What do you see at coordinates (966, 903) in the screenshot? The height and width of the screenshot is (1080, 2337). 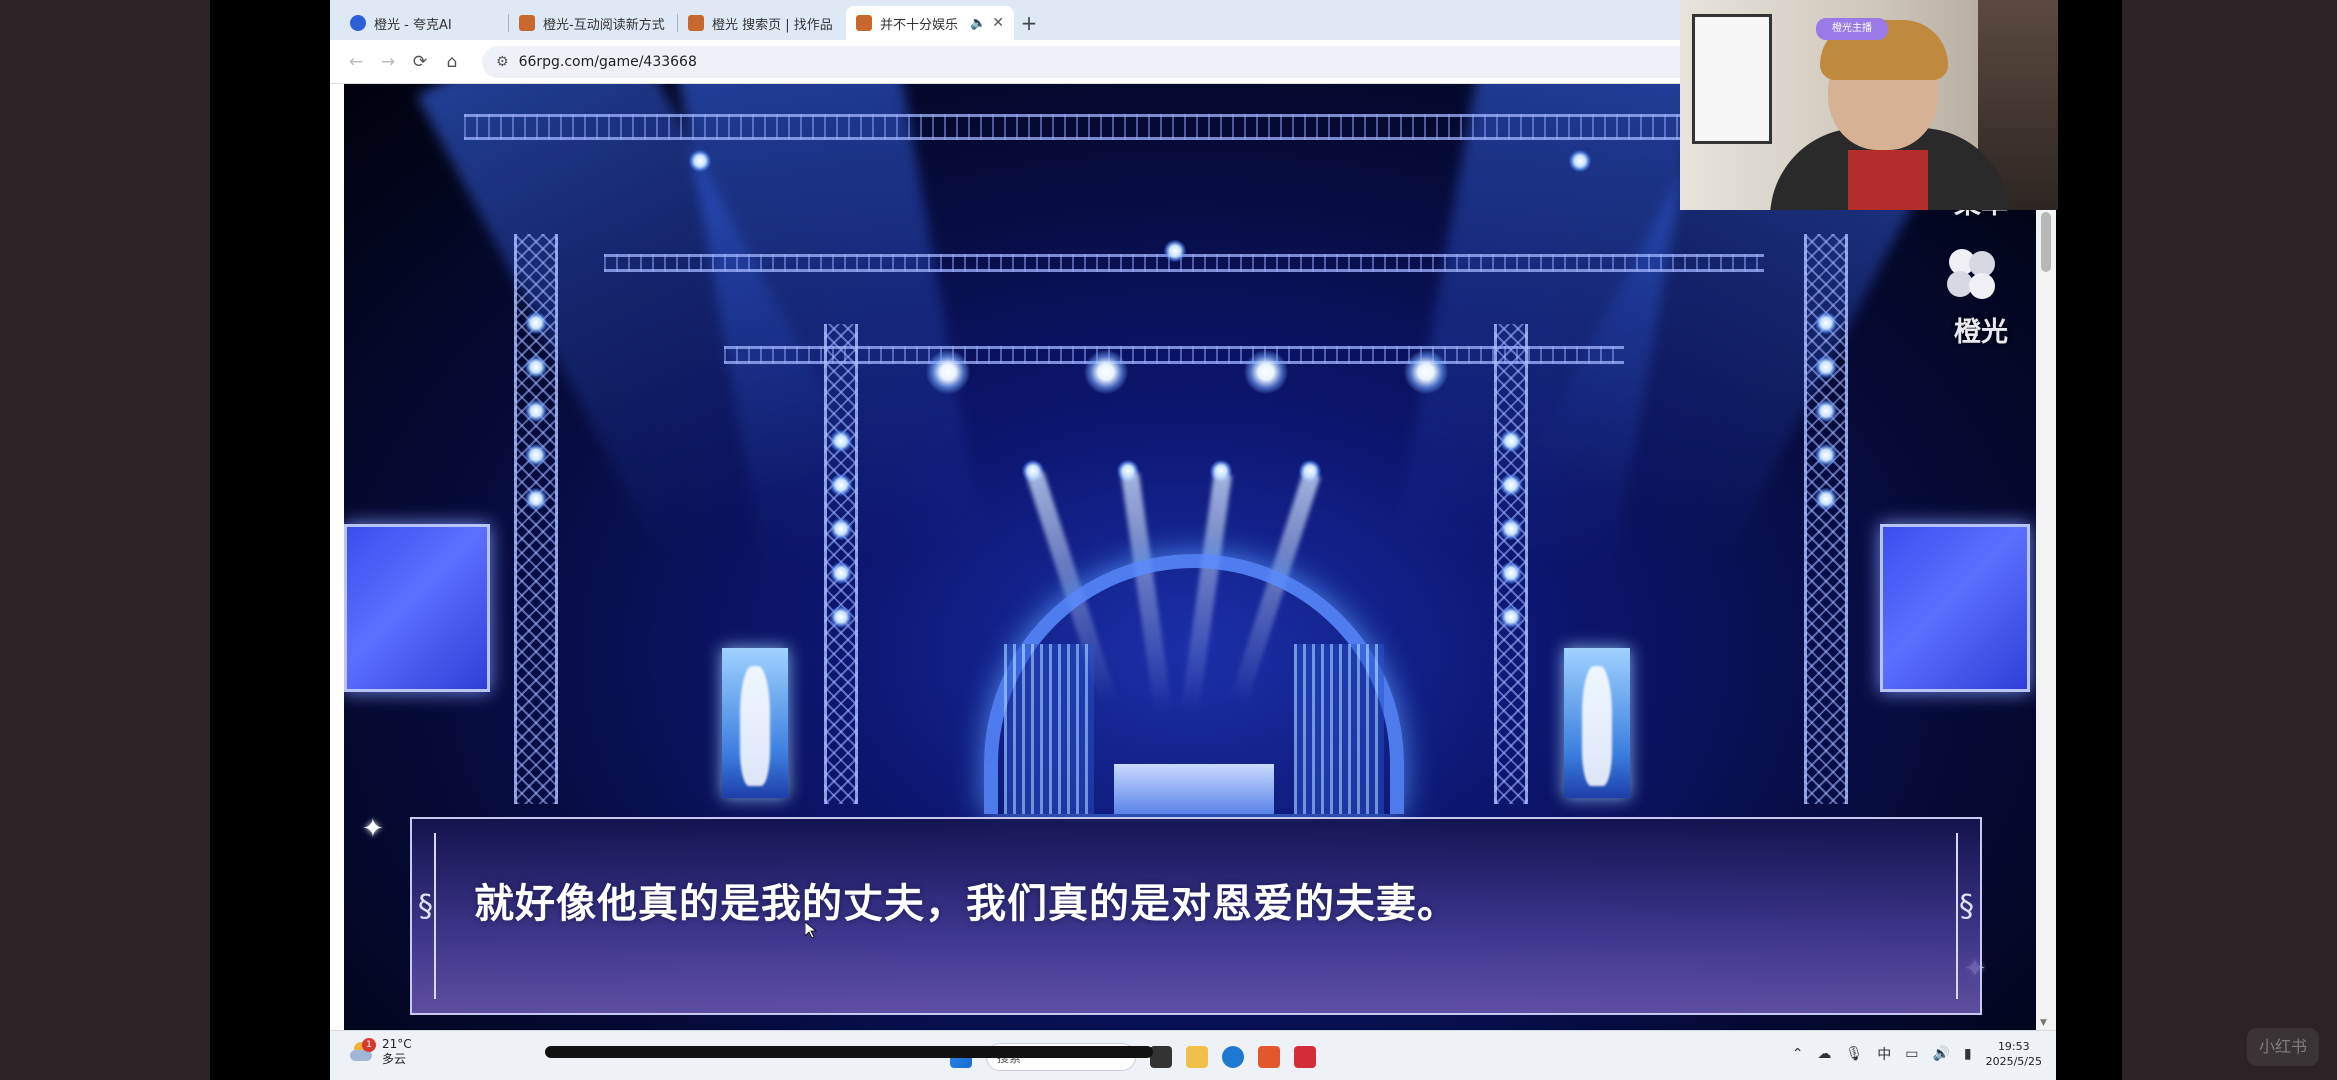 I see `dialogue-text: 就好像他真的是我的丈夫，我们真的是对恩爱的夫妻。` at bounding box center [966, 903].